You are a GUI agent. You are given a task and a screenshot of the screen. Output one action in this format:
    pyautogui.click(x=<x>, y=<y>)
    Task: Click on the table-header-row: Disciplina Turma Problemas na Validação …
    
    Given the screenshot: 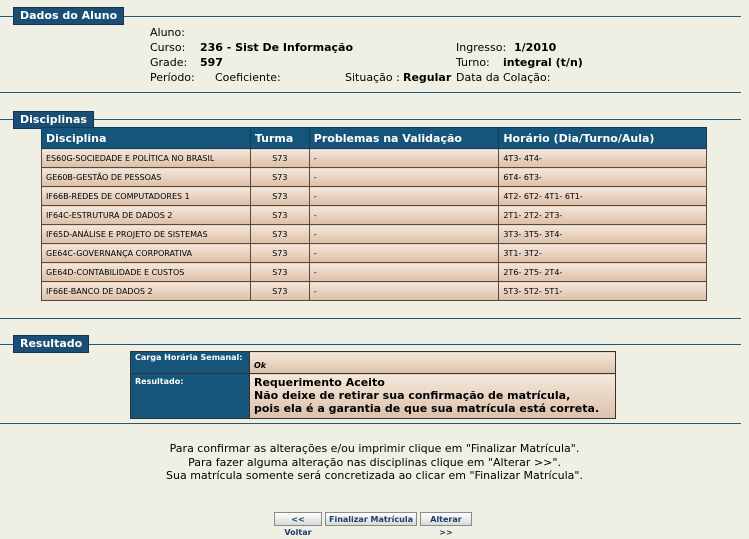 What is the action you would take?
    pyautogui.click(x=374, y=138)
    